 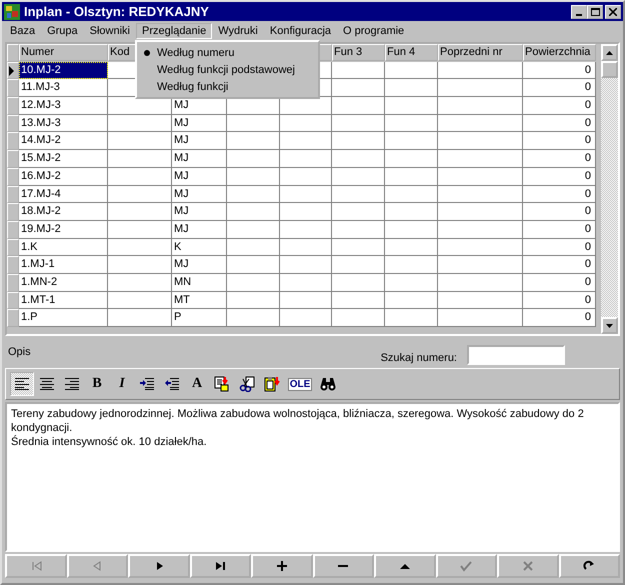 What do you see at coordinates (23, 30) in the screenshot?
I see `menu-item: Baza` at bounding box center [23, 30].